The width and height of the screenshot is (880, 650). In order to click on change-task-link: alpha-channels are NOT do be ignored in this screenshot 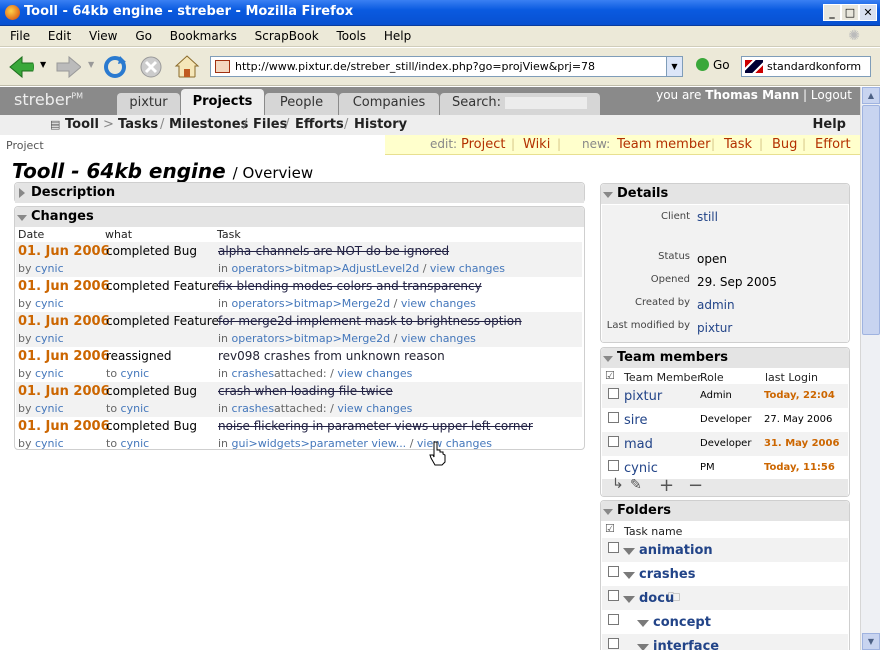, I will do `click(333, 251)`.